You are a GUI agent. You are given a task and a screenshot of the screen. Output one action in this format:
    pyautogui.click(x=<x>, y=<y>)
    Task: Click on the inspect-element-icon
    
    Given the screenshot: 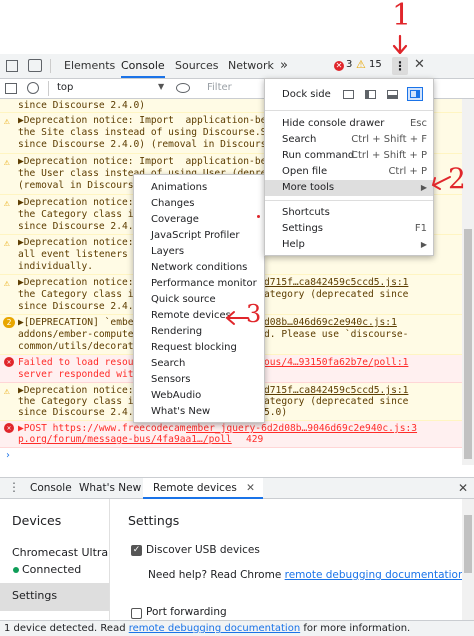 What is the action you would take?
    pyautogui.click(x=12, y=66)
    